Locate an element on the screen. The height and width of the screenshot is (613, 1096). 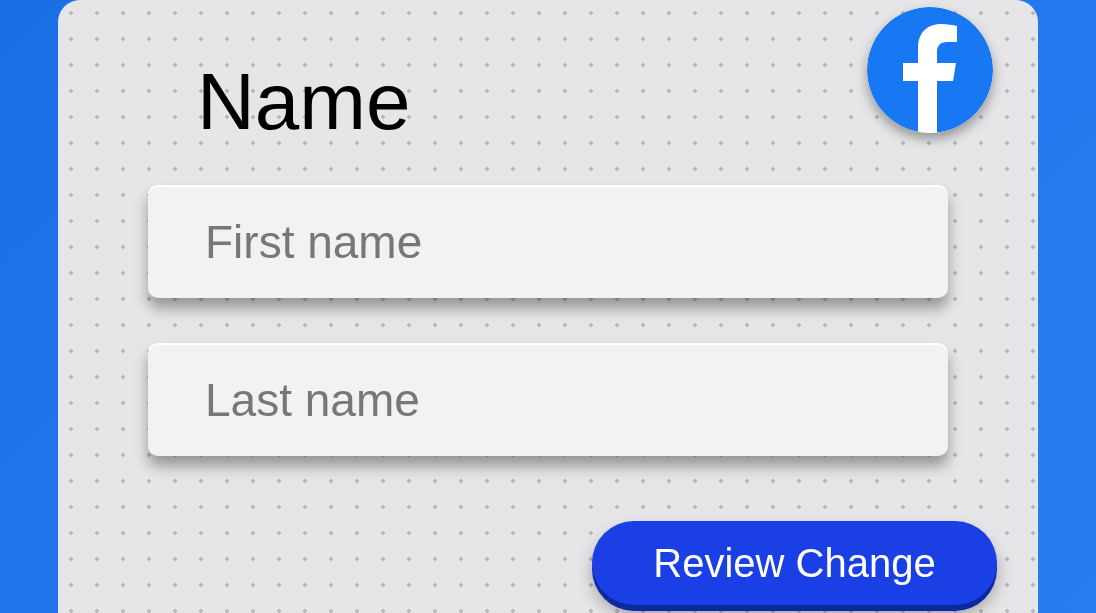
text-field: First name is located at coordinates (548, 241).